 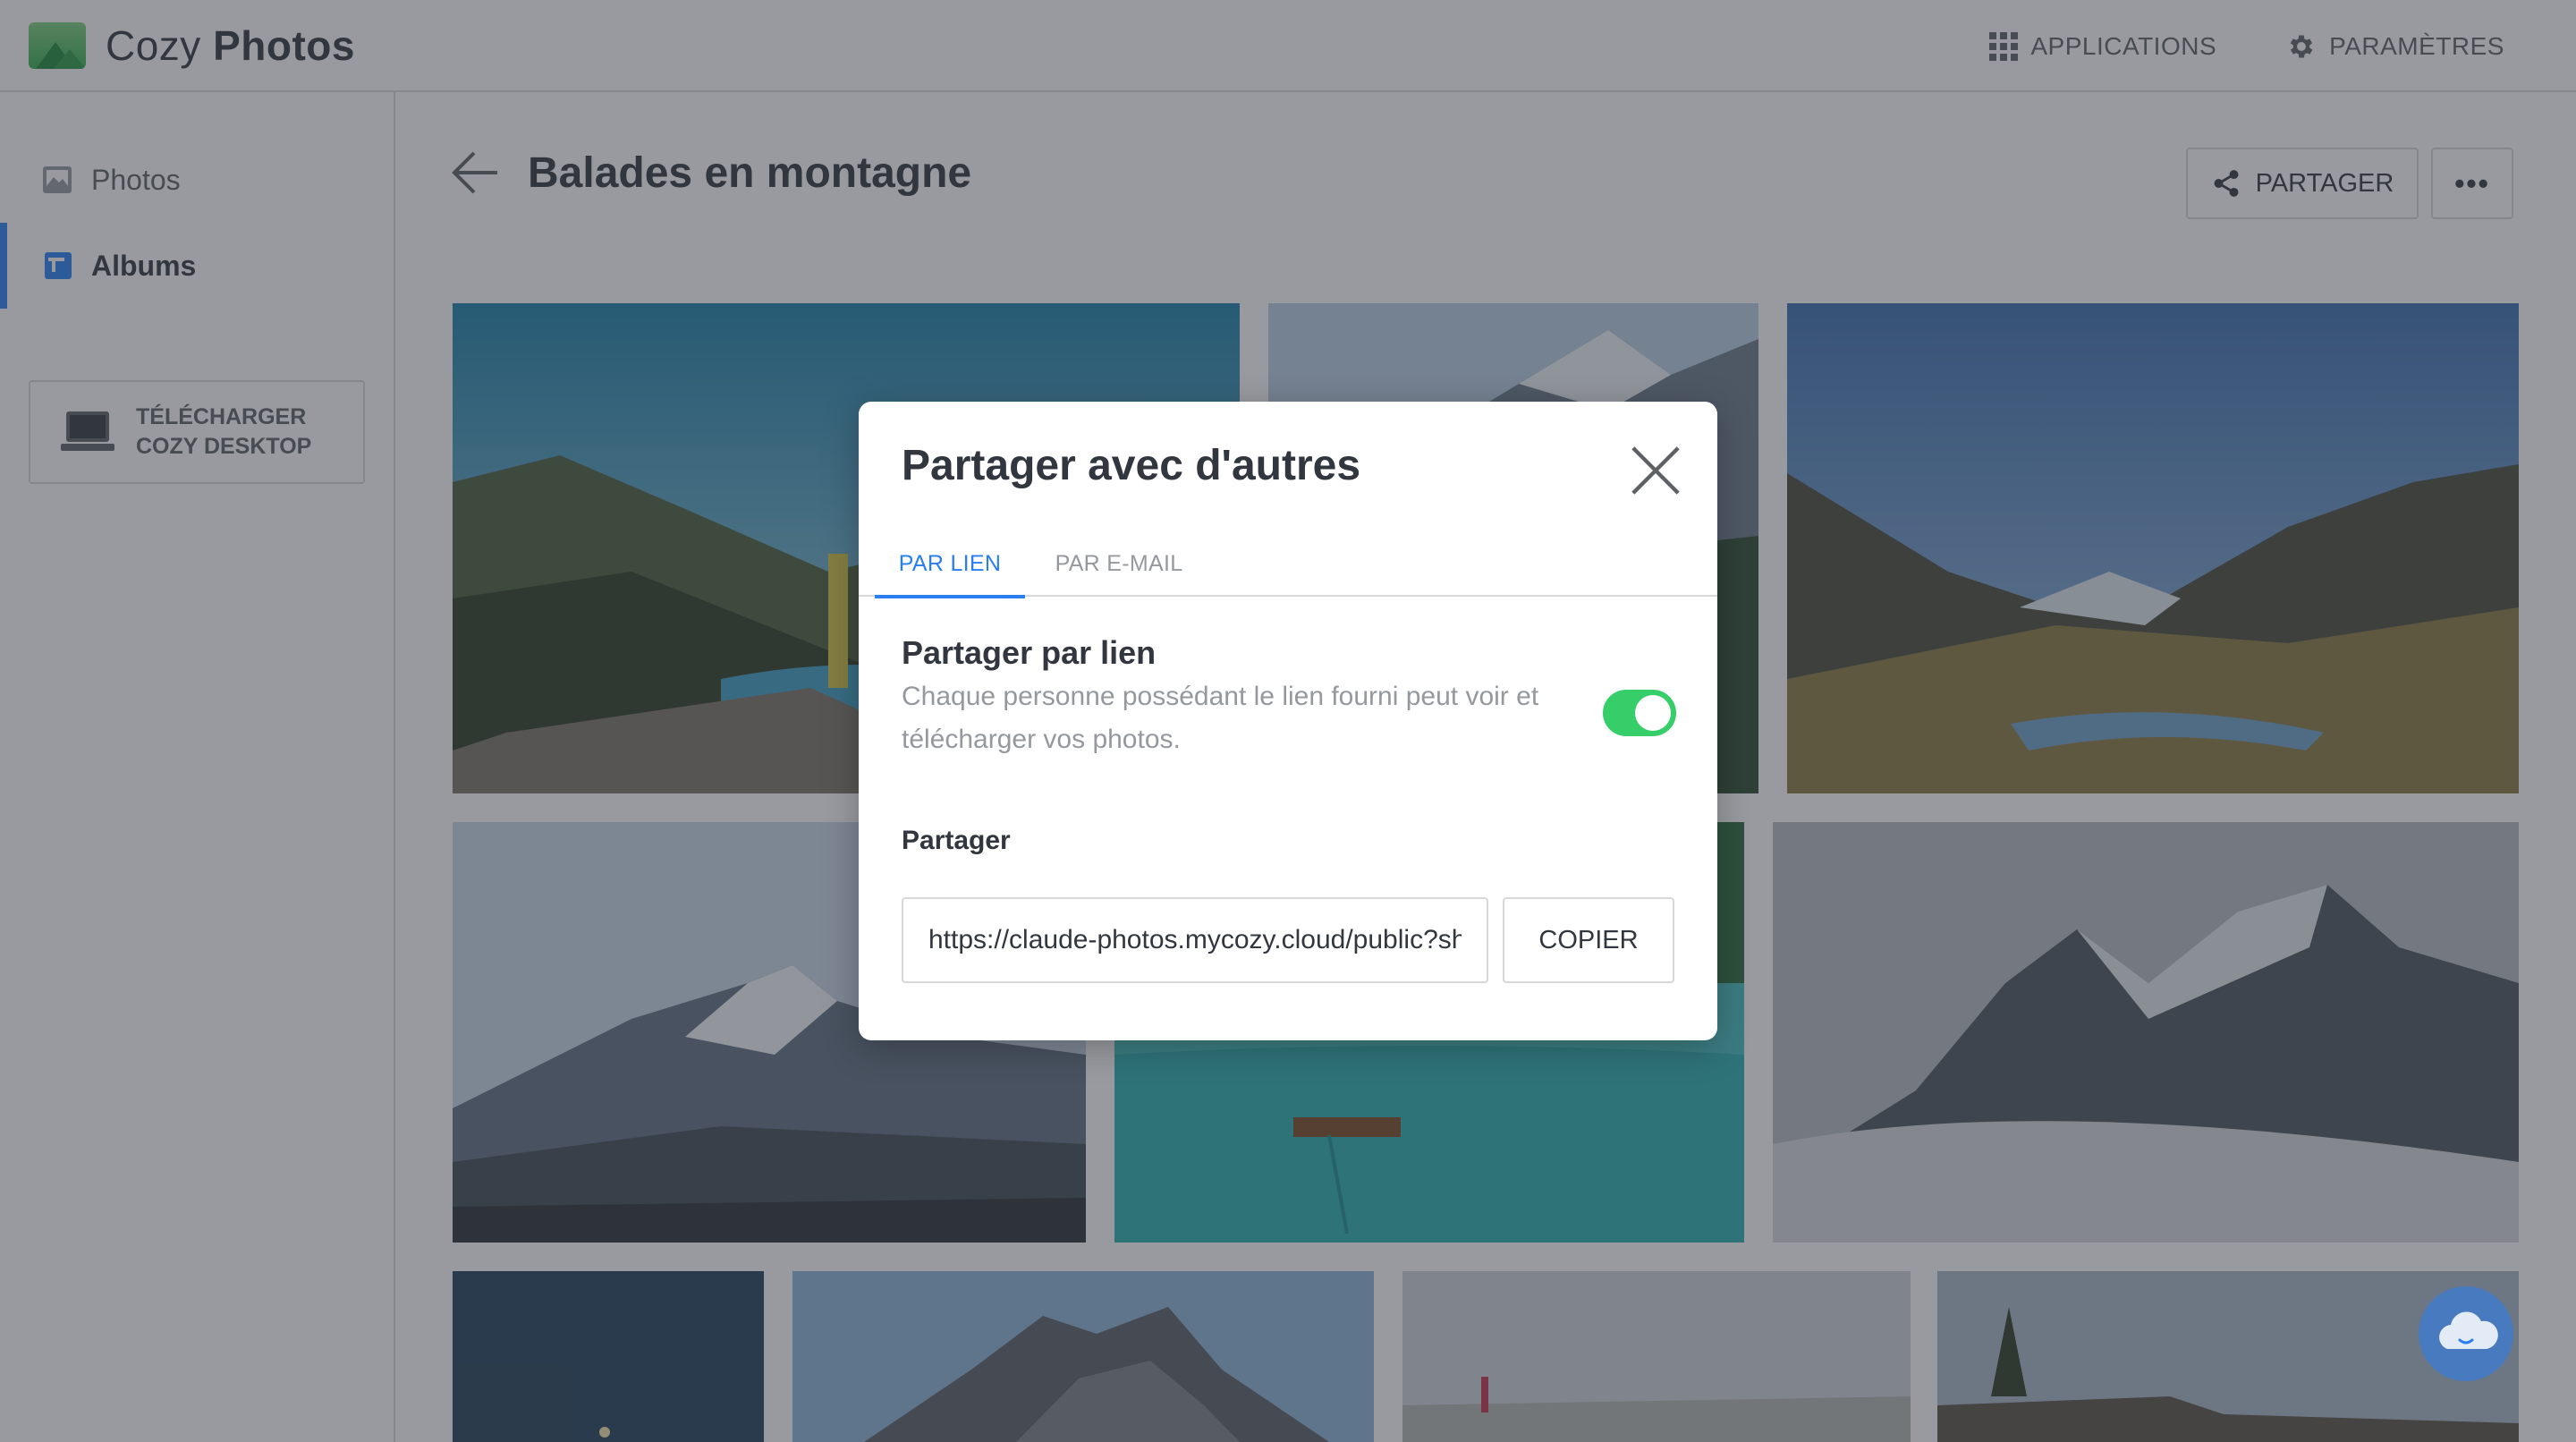 I want to click on close-icon, so click(x=1655, y=470).